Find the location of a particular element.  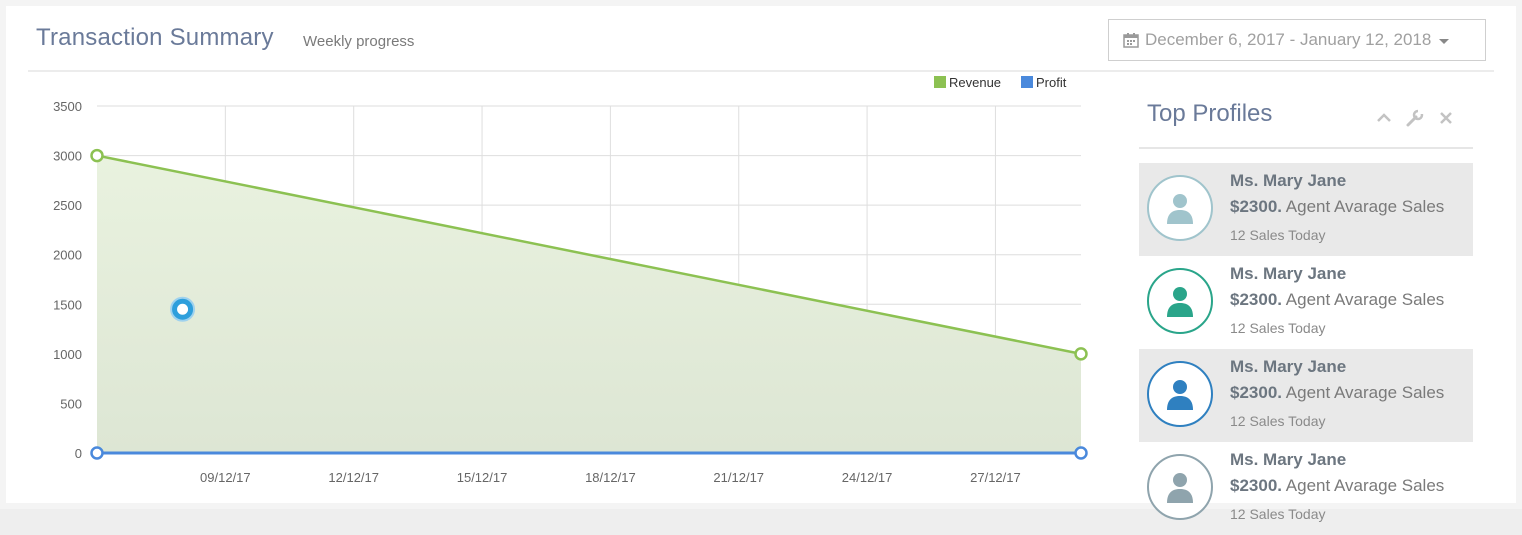

x-tick-label: 24/12/17 is located at coordinates (867, 477).